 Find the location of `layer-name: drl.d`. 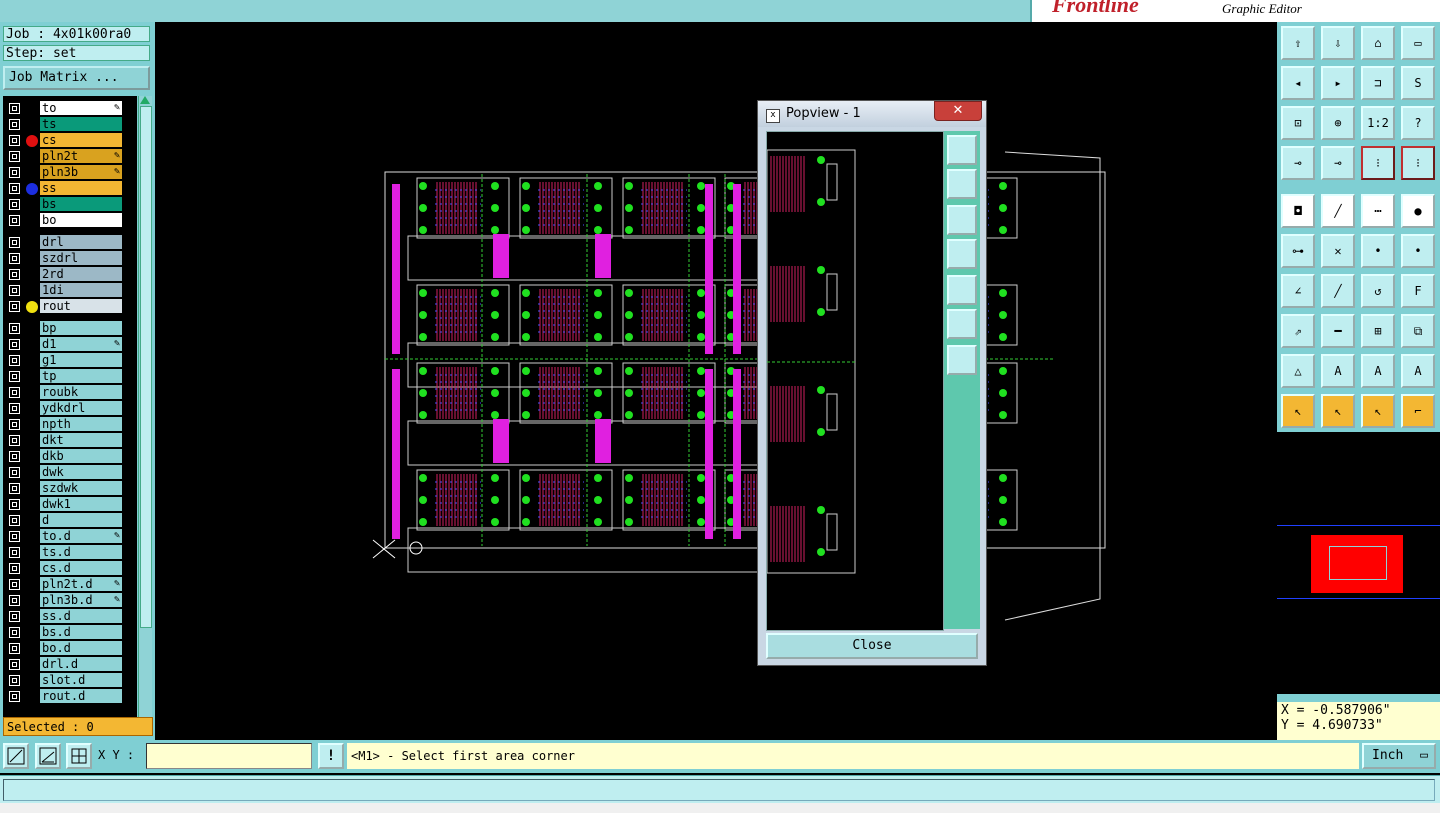

layer-name: drl.d is located at coordinates (81, 664).